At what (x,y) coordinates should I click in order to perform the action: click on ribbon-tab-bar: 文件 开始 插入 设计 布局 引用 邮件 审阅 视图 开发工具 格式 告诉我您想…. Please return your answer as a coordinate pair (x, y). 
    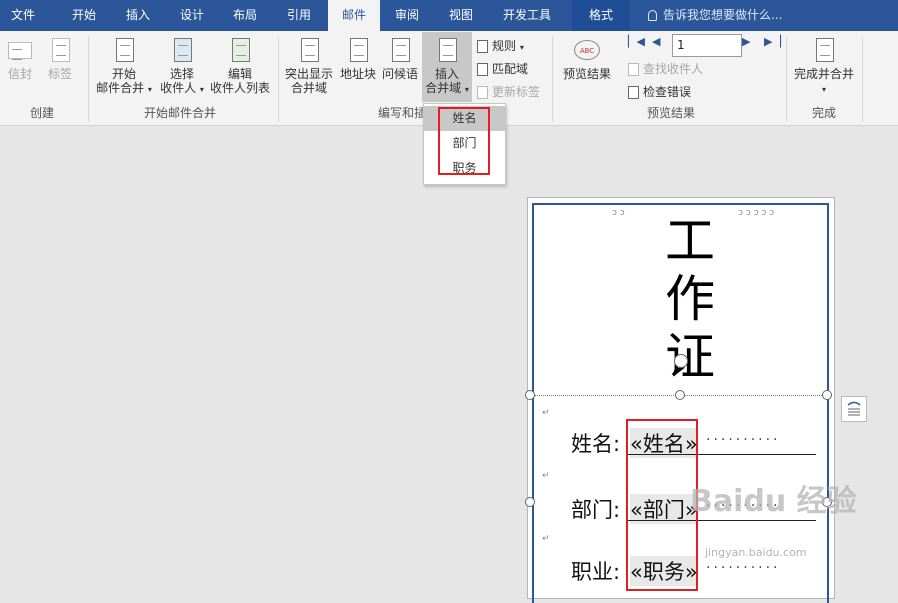
    Looking at the image, I should click on (449, 15).